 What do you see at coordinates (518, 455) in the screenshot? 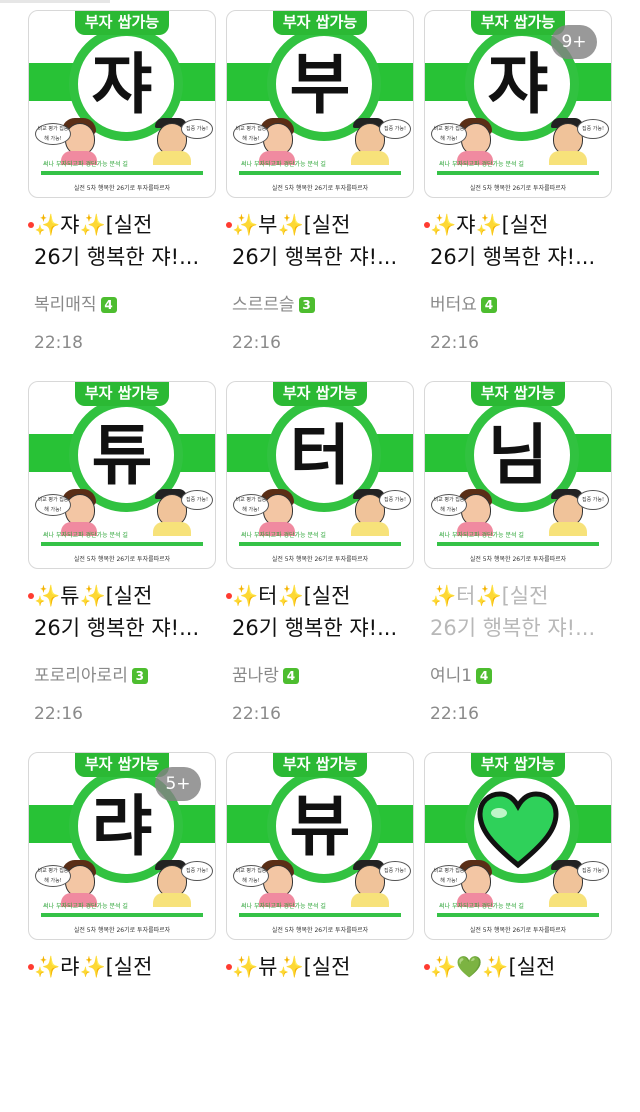
I see `thumbnail-glyph: 님` at bounding box center [518, 455].